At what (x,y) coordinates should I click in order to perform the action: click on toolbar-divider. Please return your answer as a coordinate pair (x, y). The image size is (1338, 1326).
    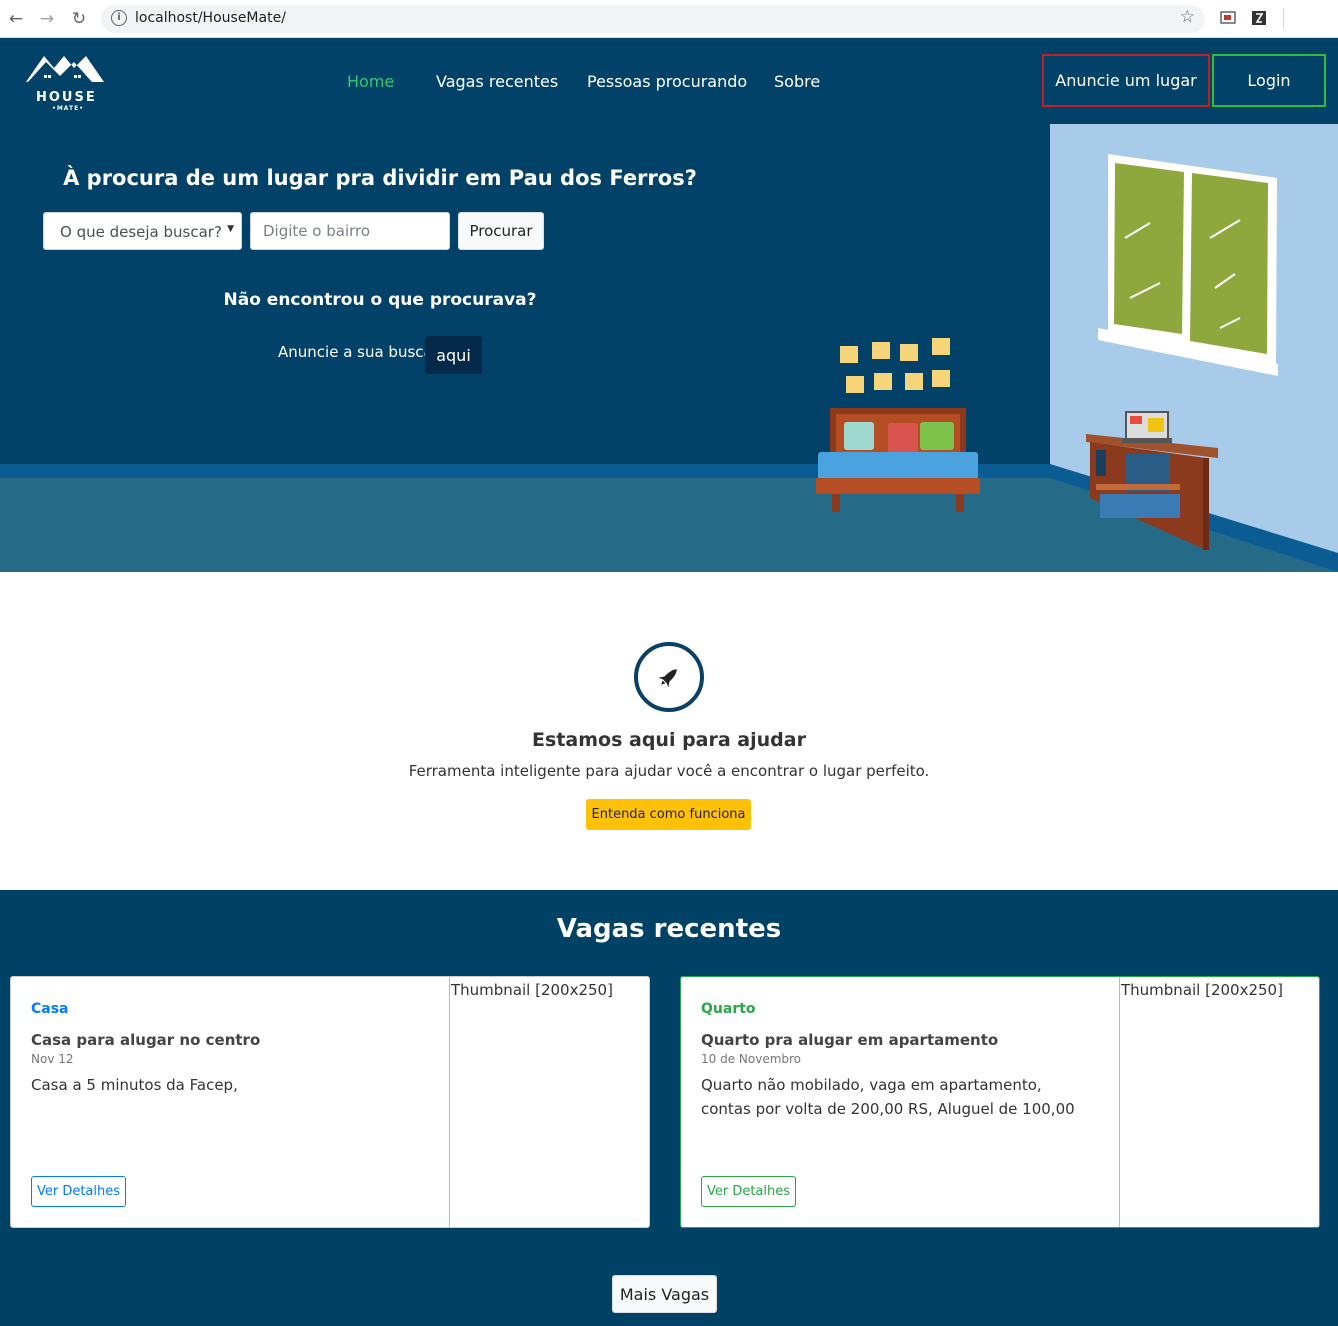
    Looking at the image, I should click on (1283, 19).